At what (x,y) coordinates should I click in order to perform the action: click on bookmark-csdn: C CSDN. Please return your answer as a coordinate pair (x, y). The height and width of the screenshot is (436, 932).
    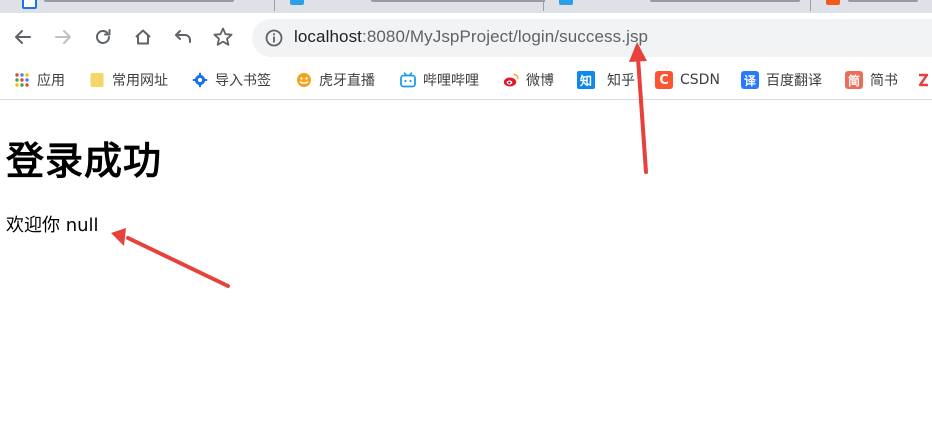
    Looking at the image, I should click on (687, 80).